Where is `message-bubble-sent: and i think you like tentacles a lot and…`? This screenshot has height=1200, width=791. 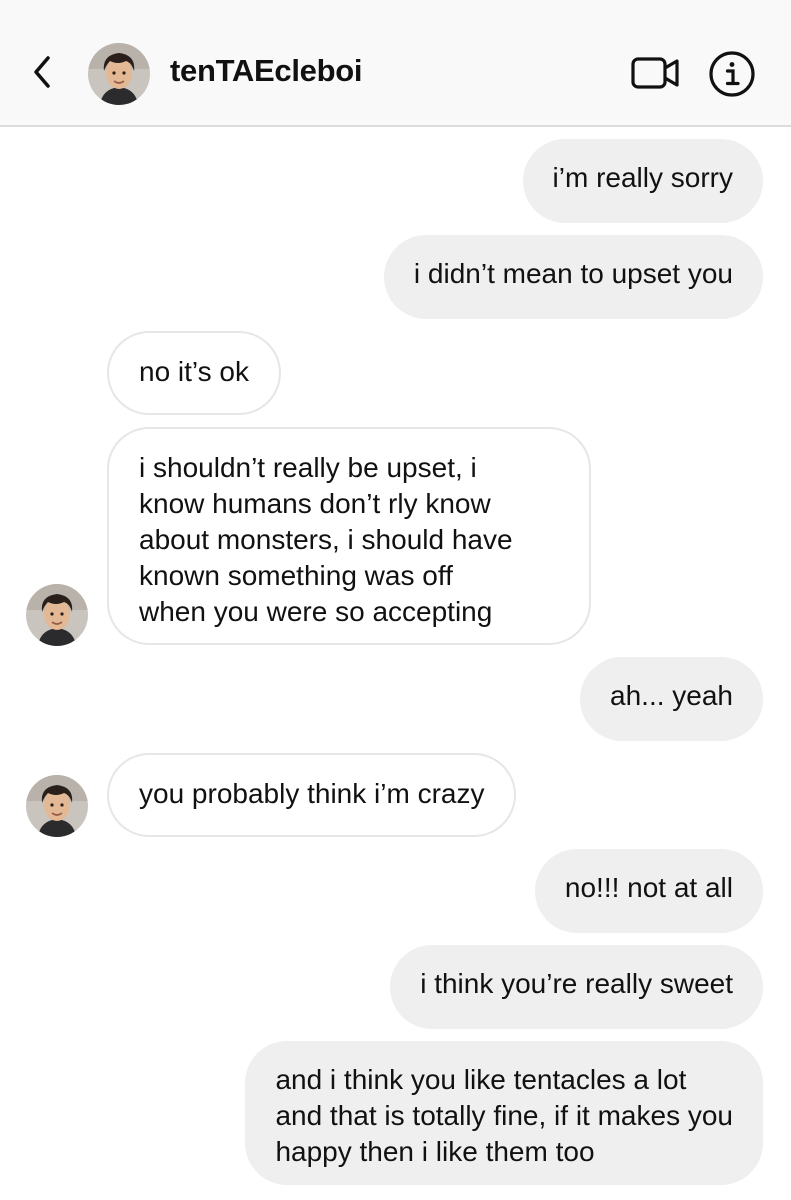 message-bubble-sent: and i think you like tentacles a lot and… is located at coordinates (504, 1113).